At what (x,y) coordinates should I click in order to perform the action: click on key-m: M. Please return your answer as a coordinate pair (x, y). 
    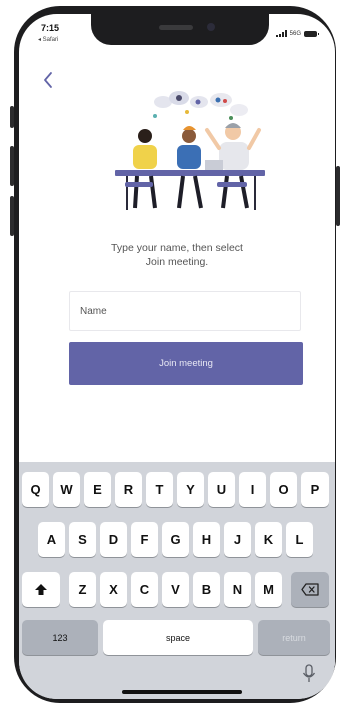
    Looking at the image, I should click on (268, 589).